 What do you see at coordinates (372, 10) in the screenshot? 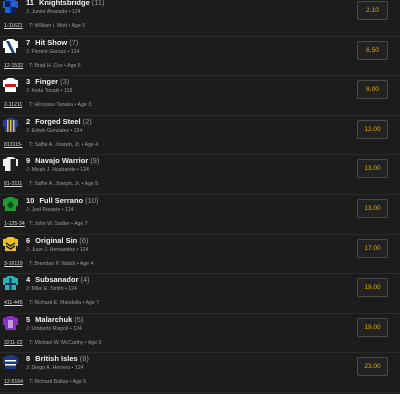
I see `odds-button: 2.10` at bounding box center [372, 10].